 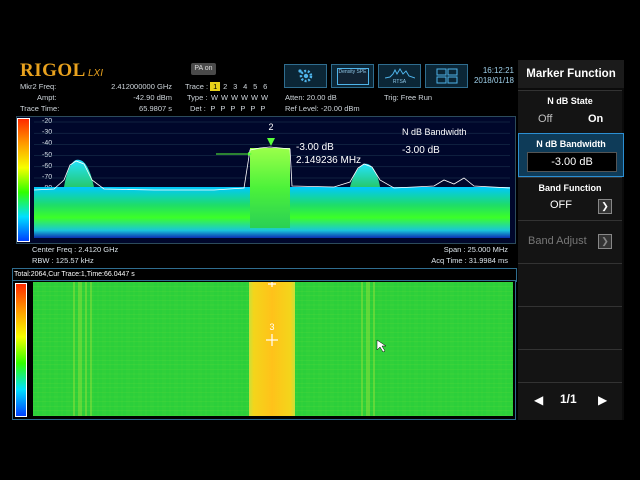 I want to click on marker-3-number: 3, so click(x=271, y=327).